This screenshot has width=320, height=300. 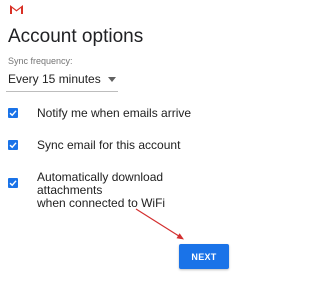 I want to click on next-button: NEXT, so click(x=204, y=256).